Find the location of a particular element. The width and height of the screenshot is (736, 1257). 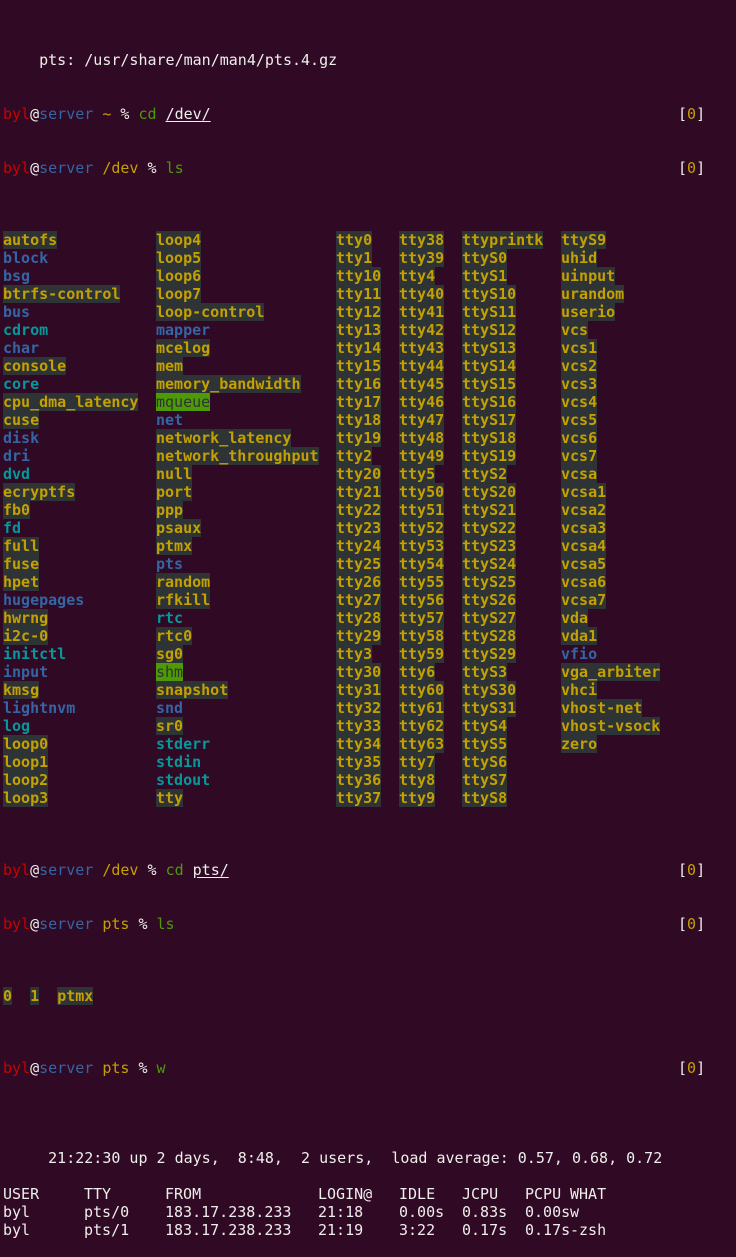

file-entry: vcsa2 is located at coordinates (584, 510).